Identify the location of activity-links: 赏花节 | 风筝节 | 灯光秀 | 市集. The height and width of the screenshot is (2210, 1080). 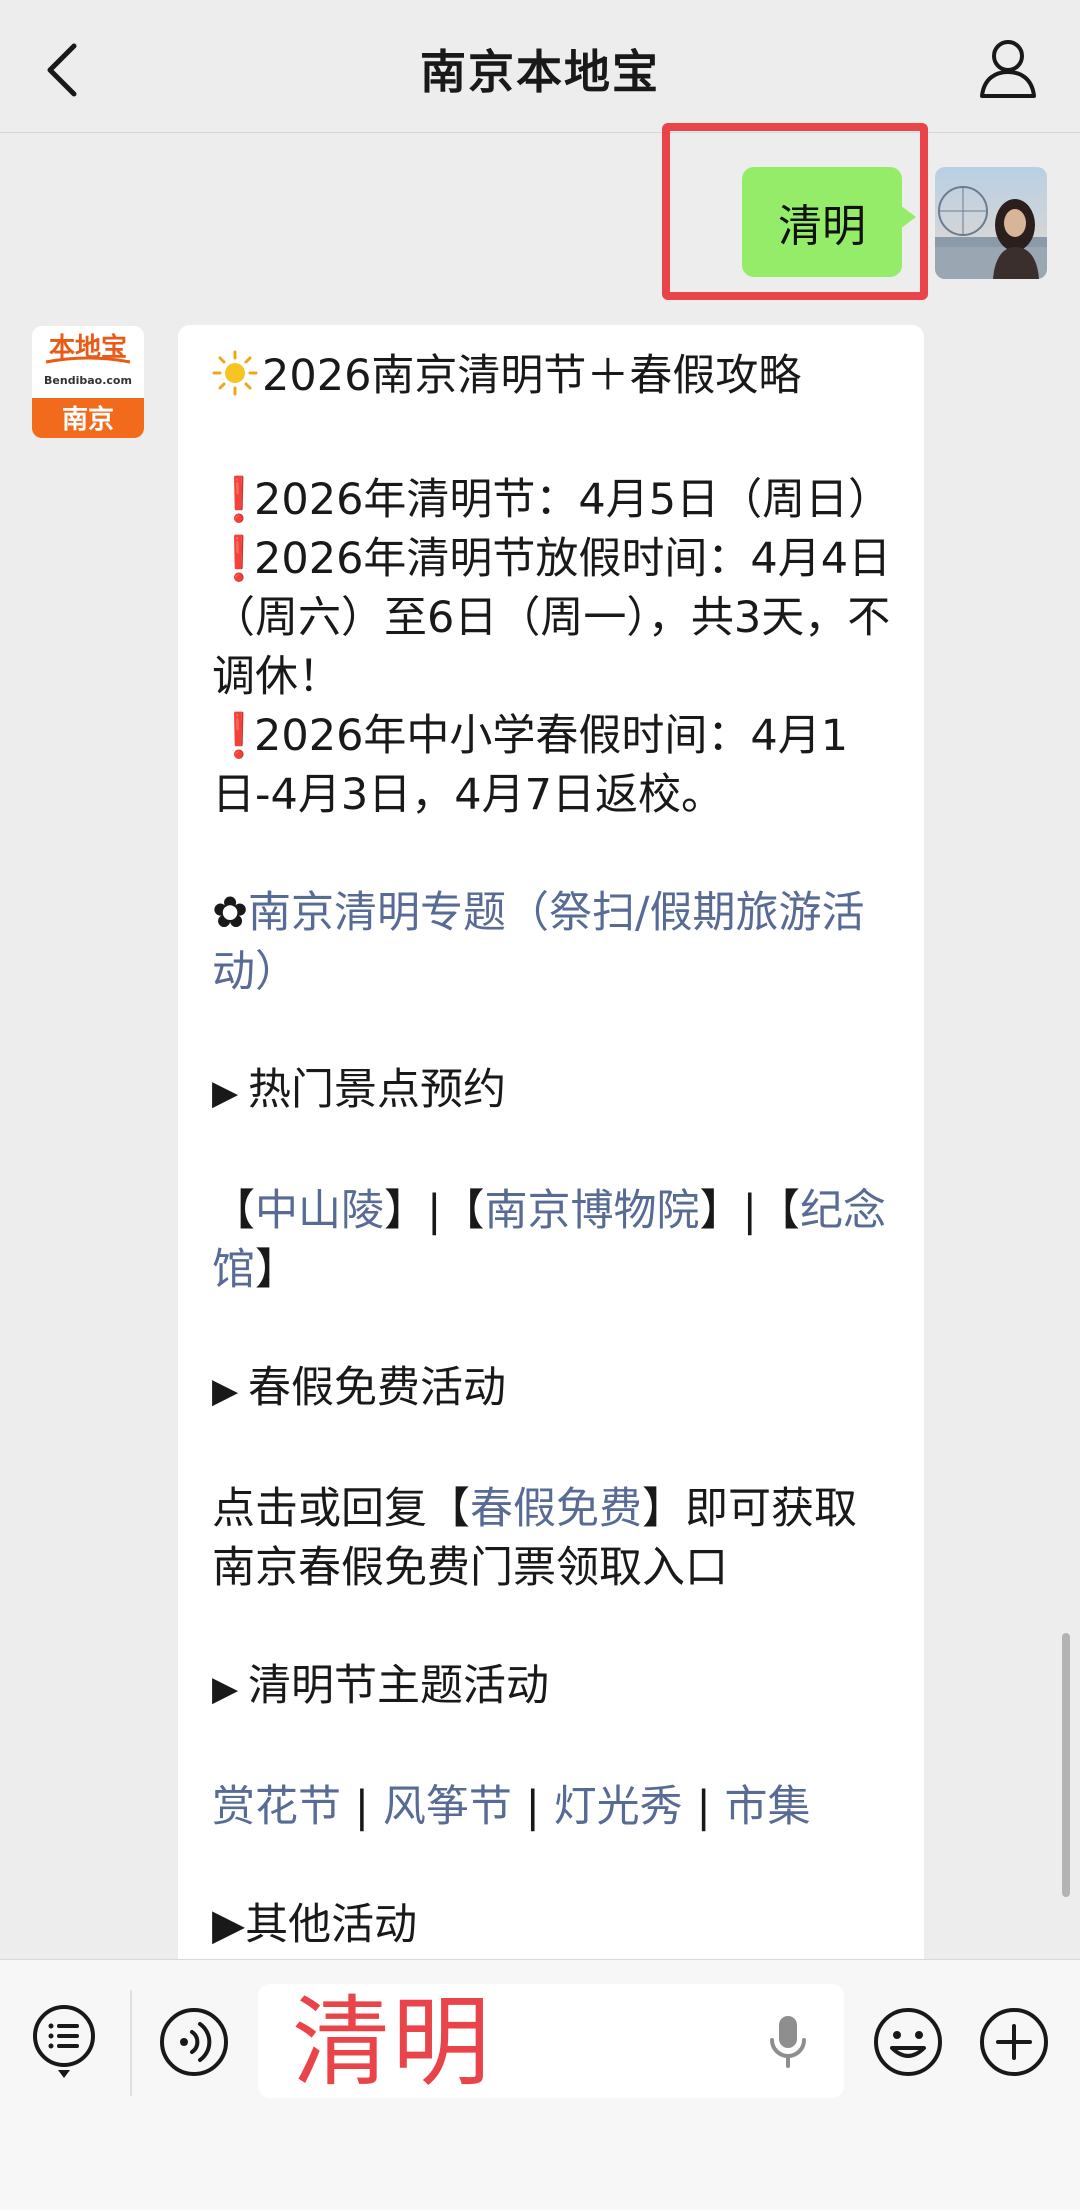
(511, 1807).